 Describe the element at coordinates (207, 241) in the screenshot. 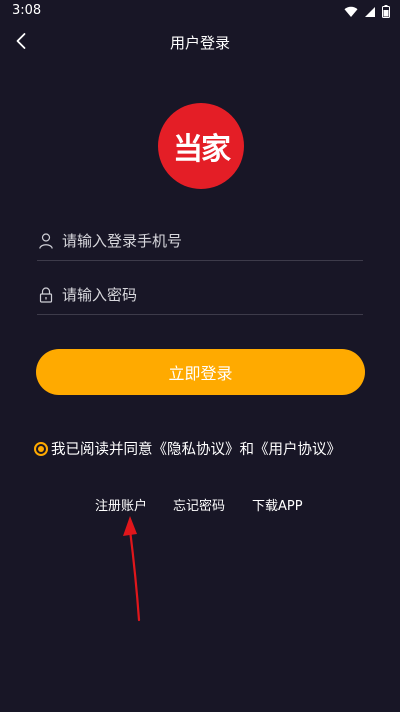

I see `phone-input` at that location.